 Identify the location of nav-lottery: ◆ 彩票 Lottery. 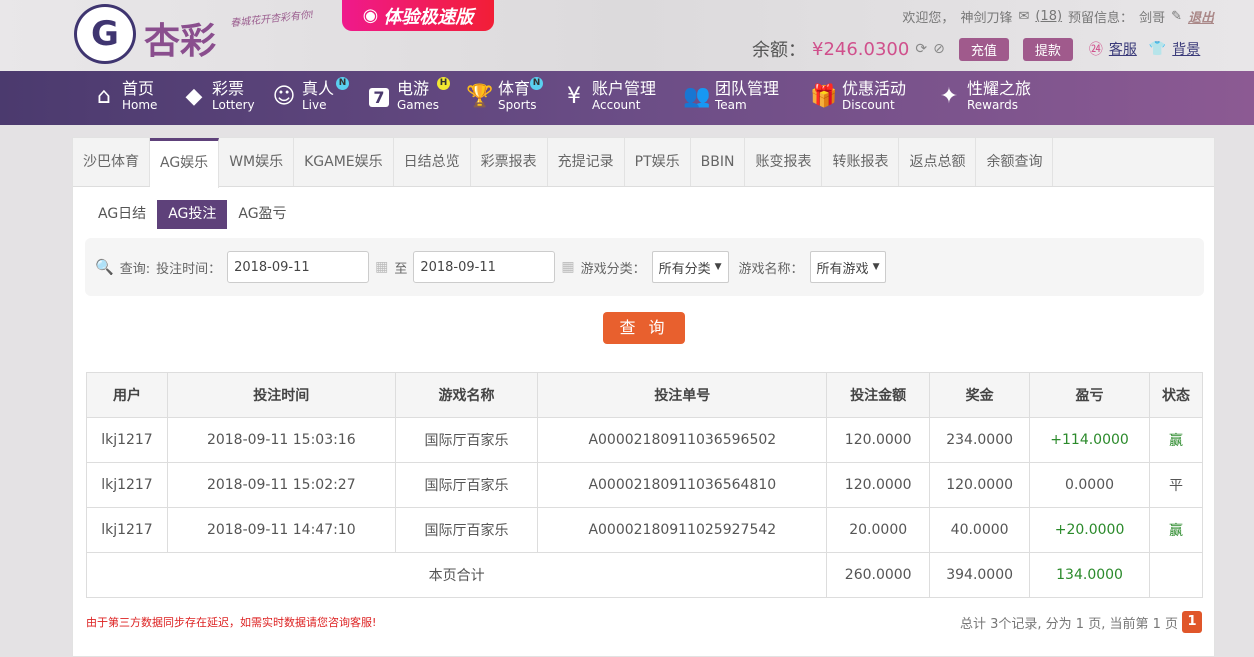
(217, 96).